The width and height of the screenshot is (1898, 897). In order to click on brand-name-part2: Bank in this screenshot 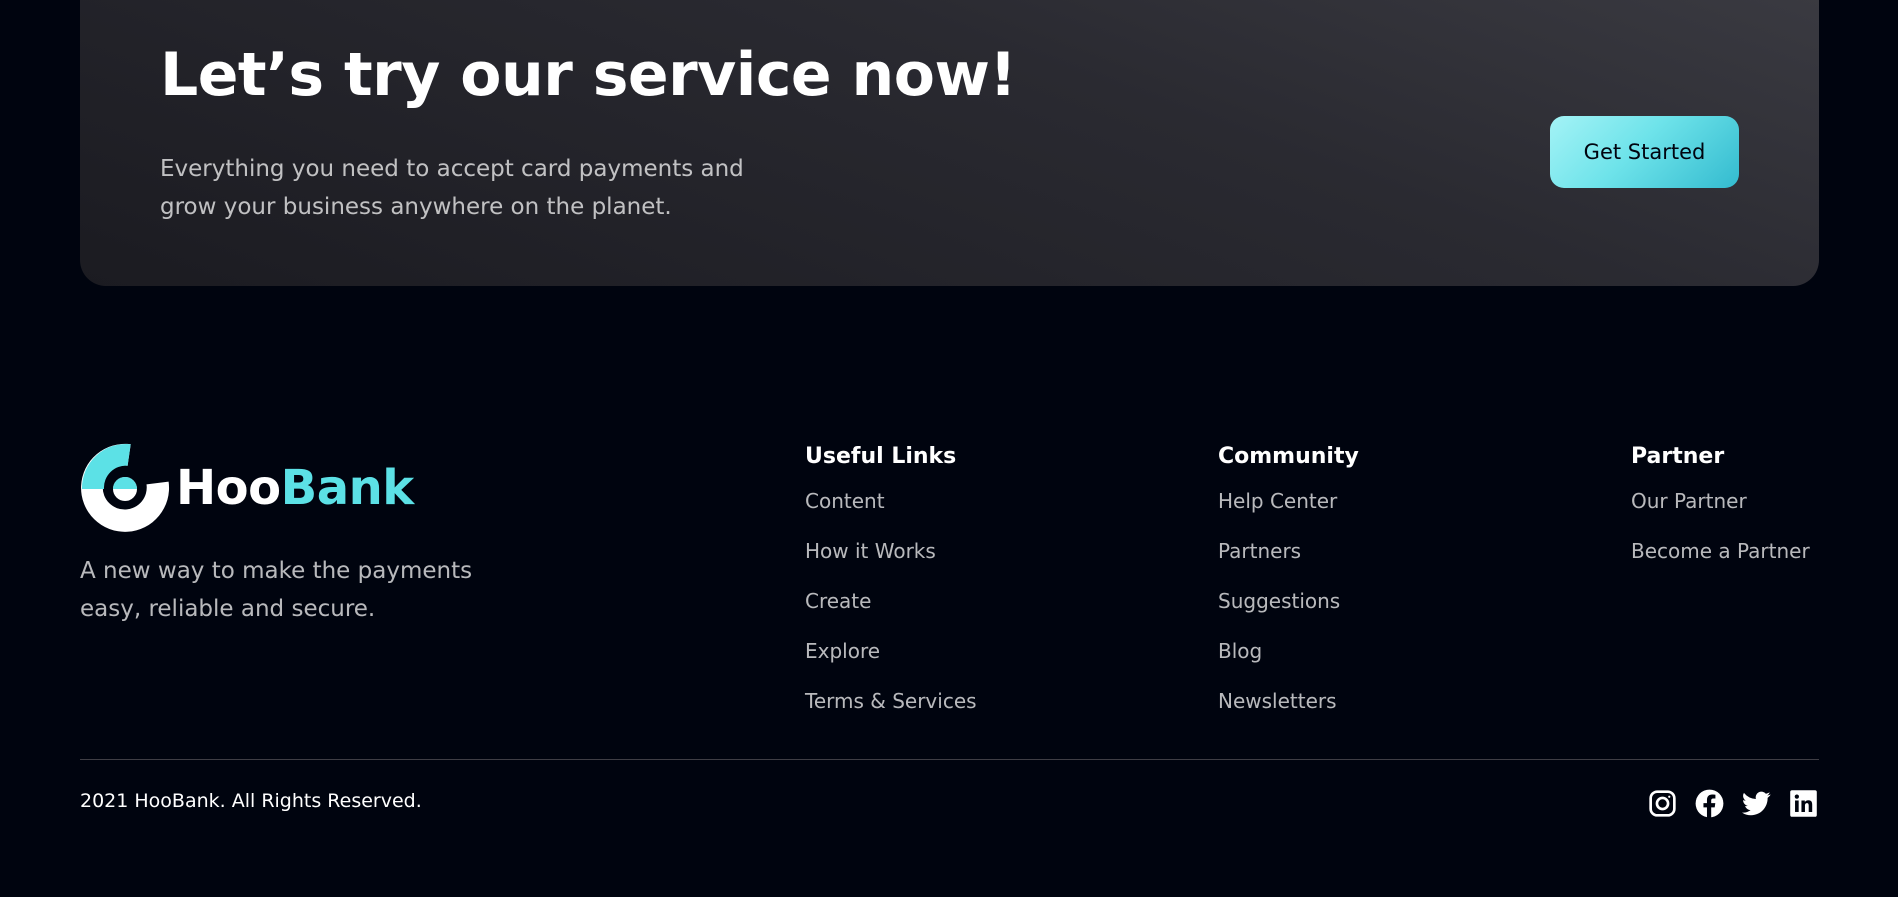, I will do `click(347, 488)`.